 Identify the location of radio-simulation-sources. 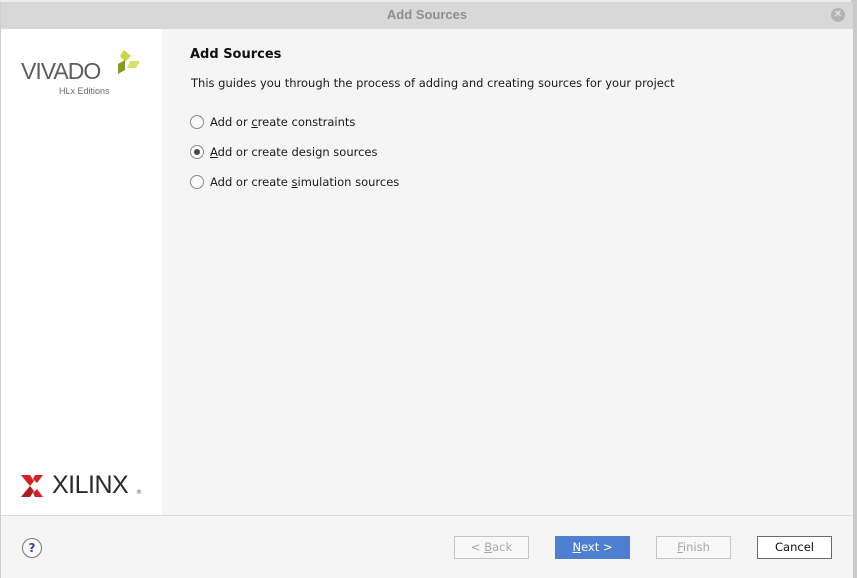
(197, 182).